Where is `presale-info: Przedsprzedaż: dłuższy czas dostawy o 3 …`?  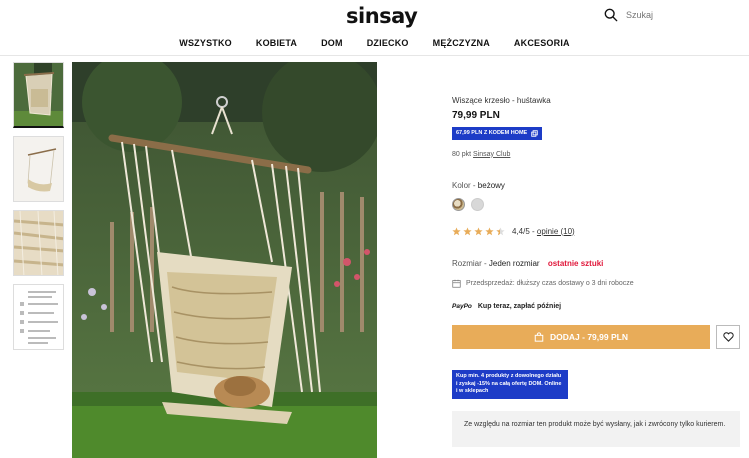 presale-info: Przedsprzedaż: dłuższy czas dostawy o 3 … is located at coordinates (597, 283).